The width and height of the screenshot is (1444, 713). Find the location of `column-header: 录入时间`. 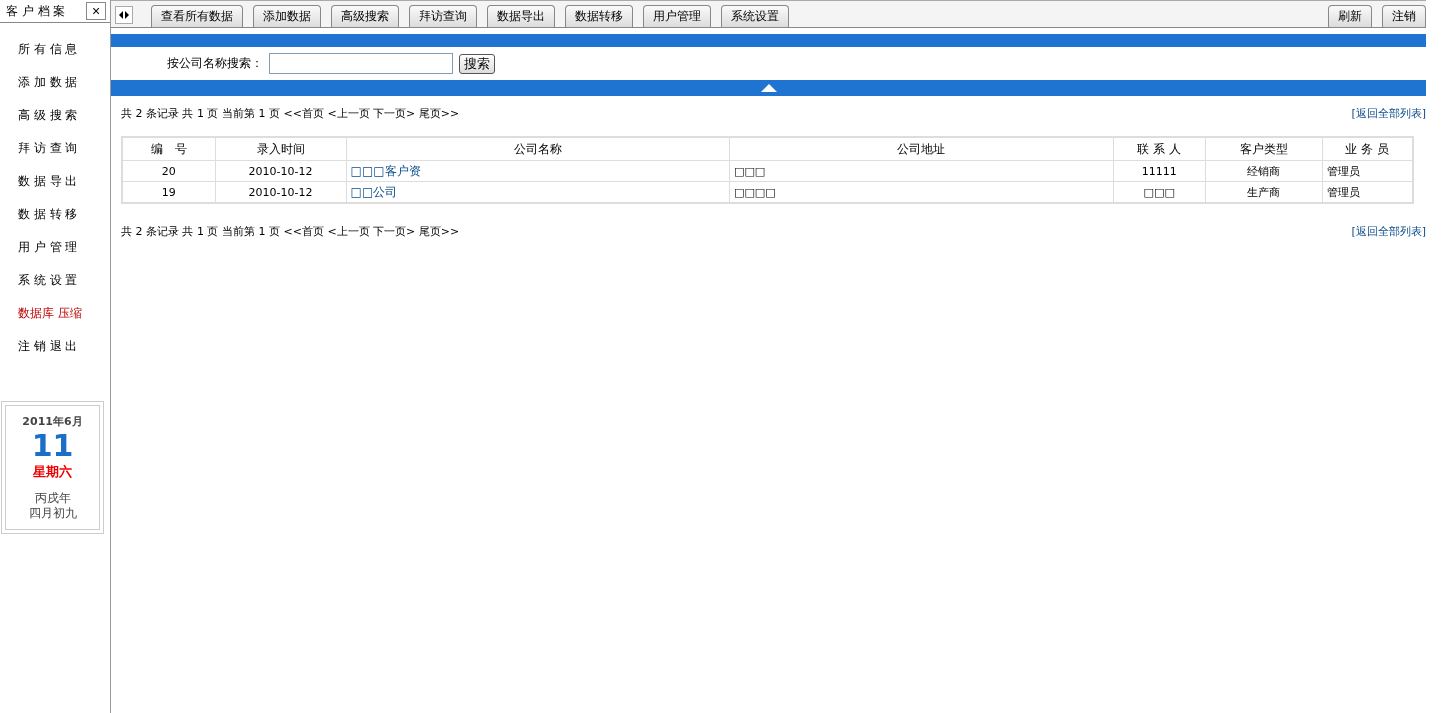

column-header: 录入时间 is located at coordinates (281, 149).